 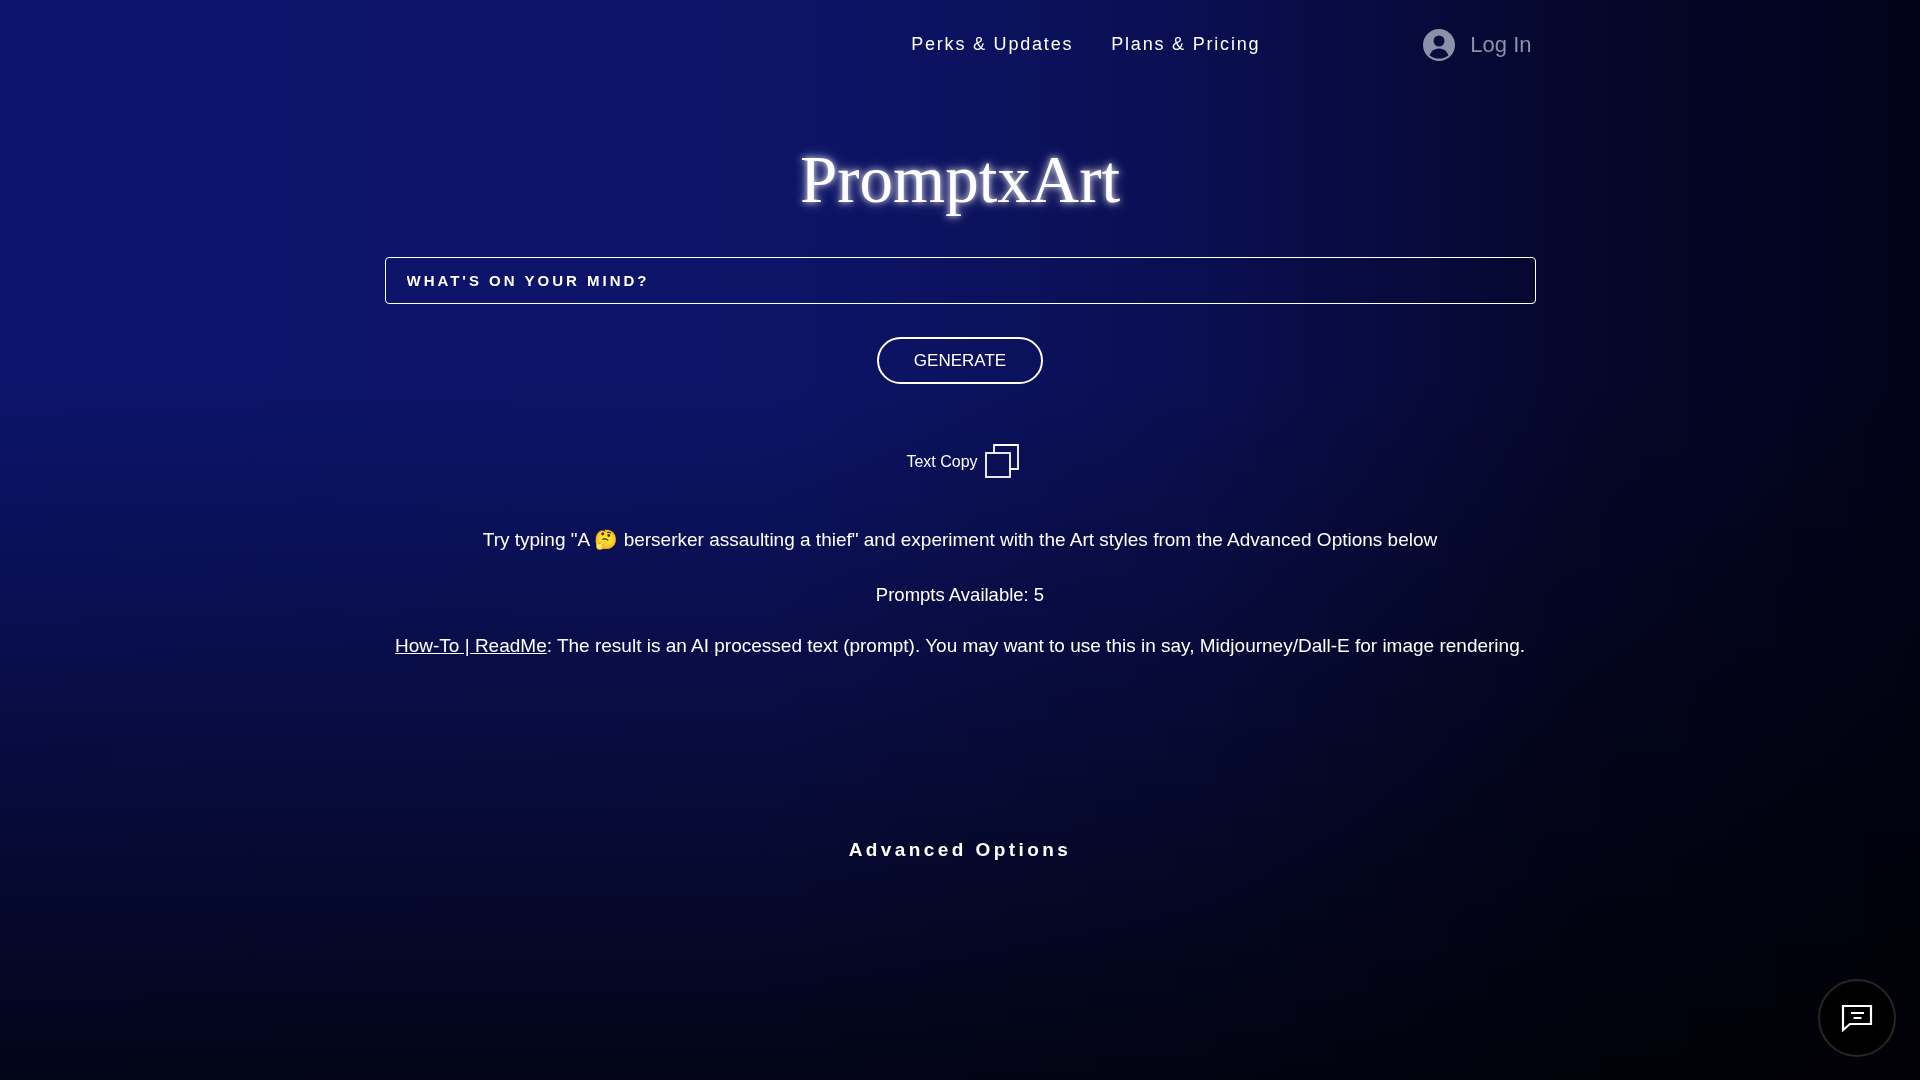 What do you see at coordinates (960, 360) in the screenshot?
I see `generate-button: GENERATE` at bounding box center [960, 360].